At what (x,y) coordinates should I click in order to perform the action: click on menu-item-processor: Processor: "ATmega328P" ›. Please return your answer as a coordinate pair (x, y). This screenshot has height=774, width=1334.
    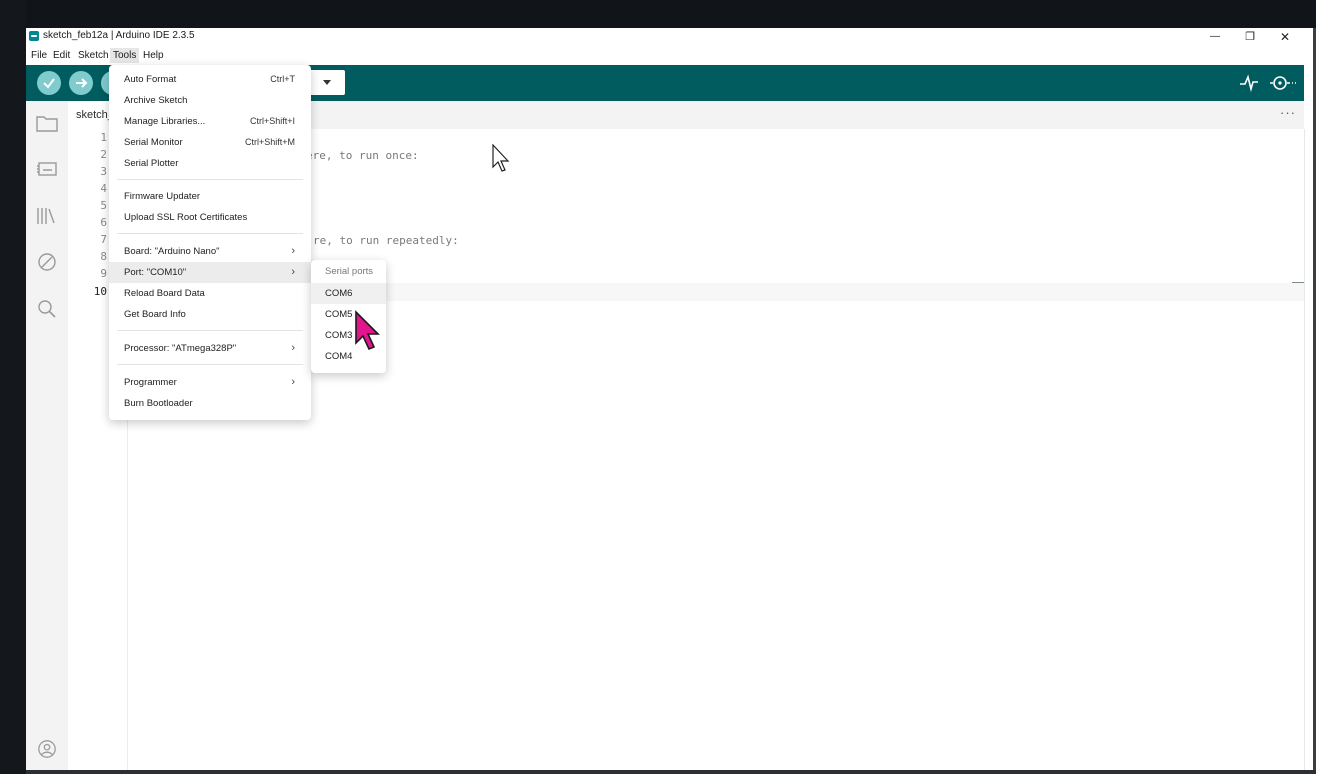
    Looking at the image, I should click on (210, 348).